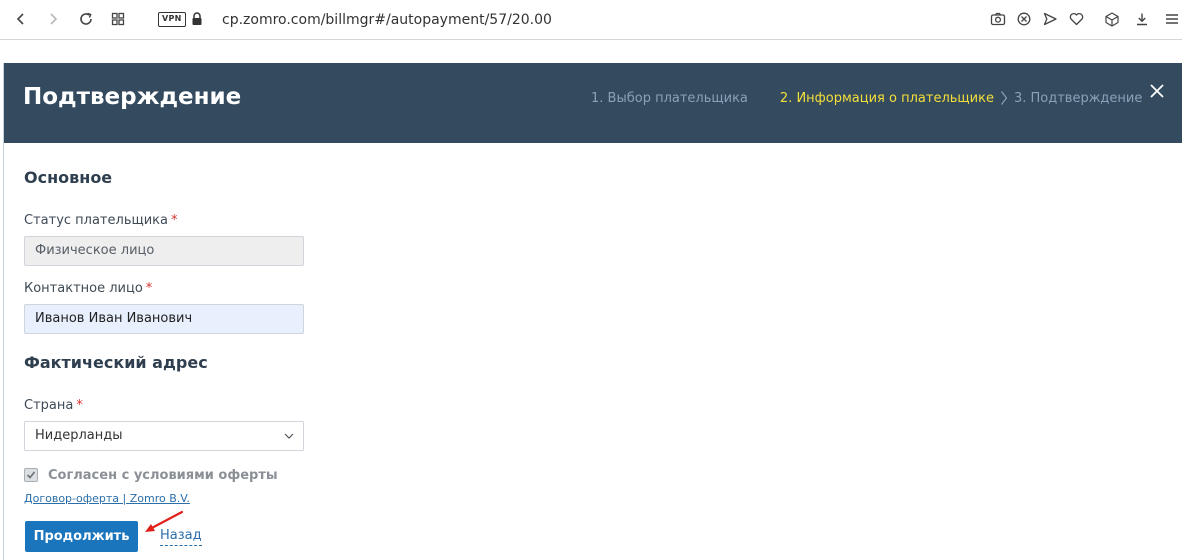  What do you see at coordinates (107, 499) in the screenshot?
I see `offer-agreement-link: Договор-оферта | Zomro B.V.` at bounding box center [107, 499].